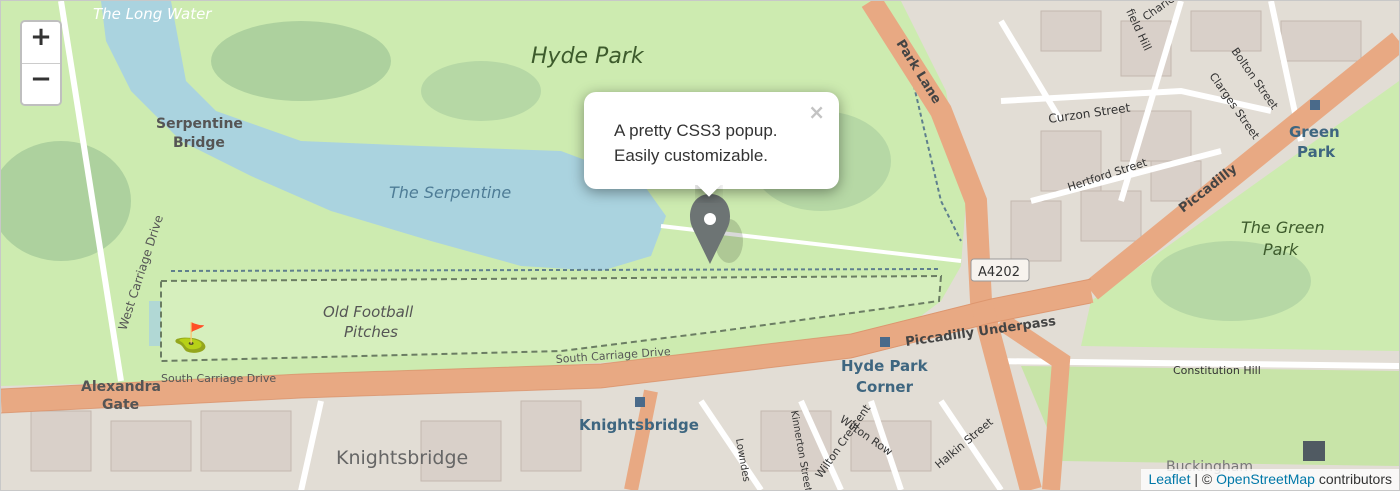 Image resolution: width=1400 pixels, height=491 pixels. What do you see at coordinates (1265, 479) in the screenshot?
I see `openstreetmap-link: OpenStreetMap` at bounding box center [1265, 479].